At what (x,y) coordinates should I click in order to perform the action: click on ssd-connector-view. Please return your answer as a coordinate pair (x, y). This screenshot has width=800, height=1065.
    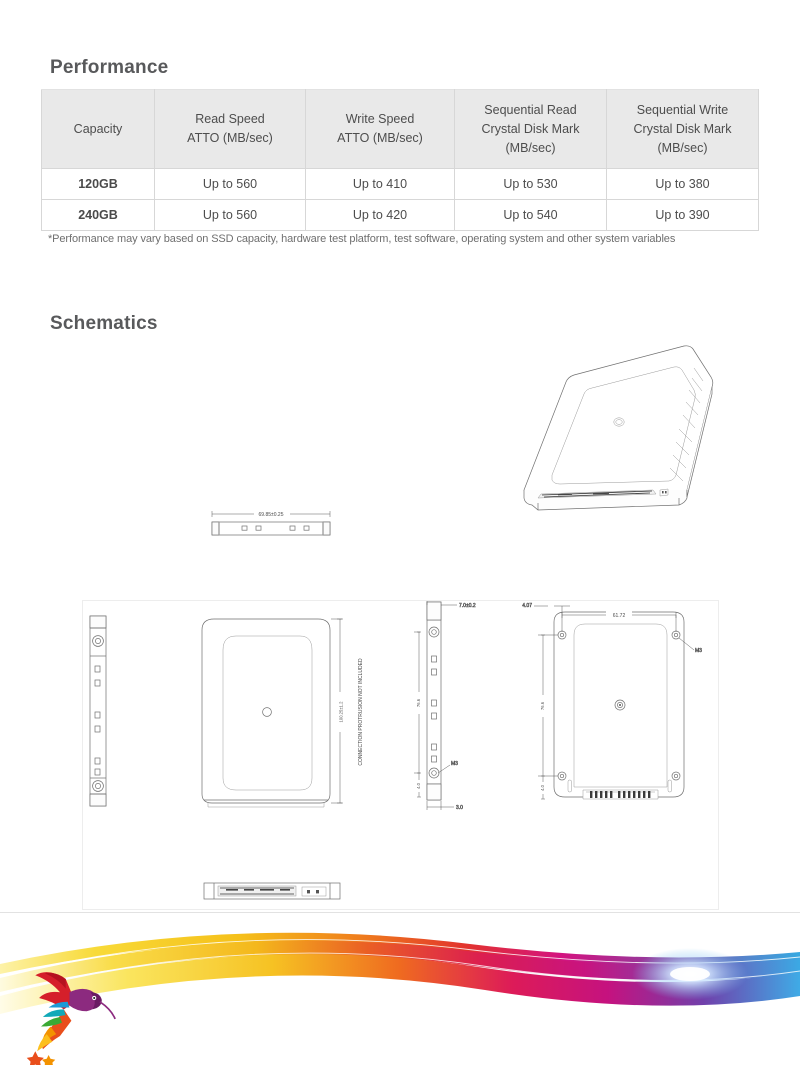
    Looking at the image, I should click on (272, 892).